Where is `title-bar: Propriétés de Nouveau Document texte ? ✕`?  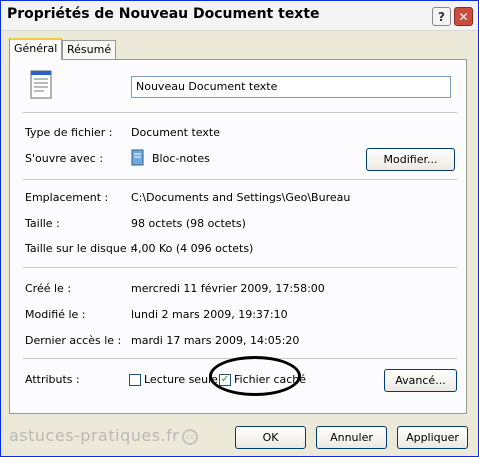
title-bar: Propriétés de Nouveau Document texte ? ✕ is located at coordinates (239, 16).